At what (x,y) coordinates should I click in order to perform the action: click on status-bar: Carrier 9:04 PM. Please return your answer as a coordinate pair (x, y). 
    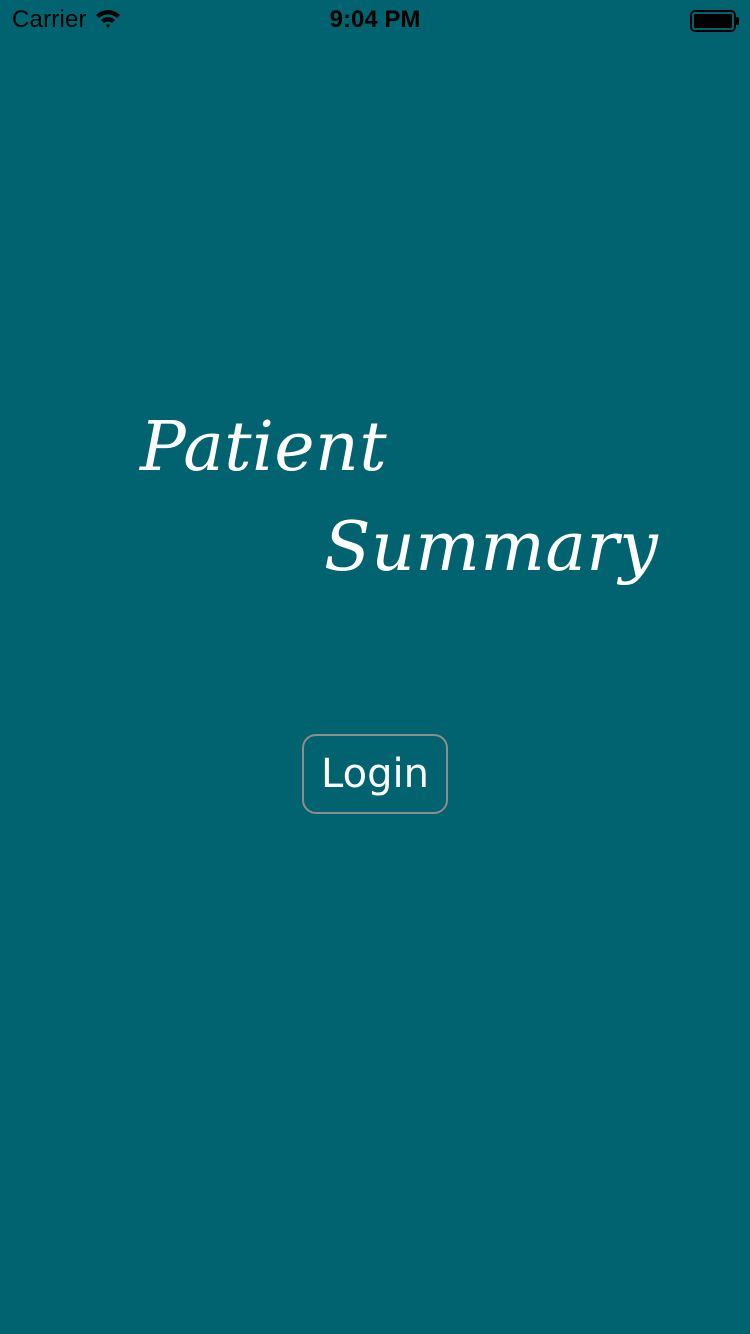
    Looking at the image, I should click on (375, 20).